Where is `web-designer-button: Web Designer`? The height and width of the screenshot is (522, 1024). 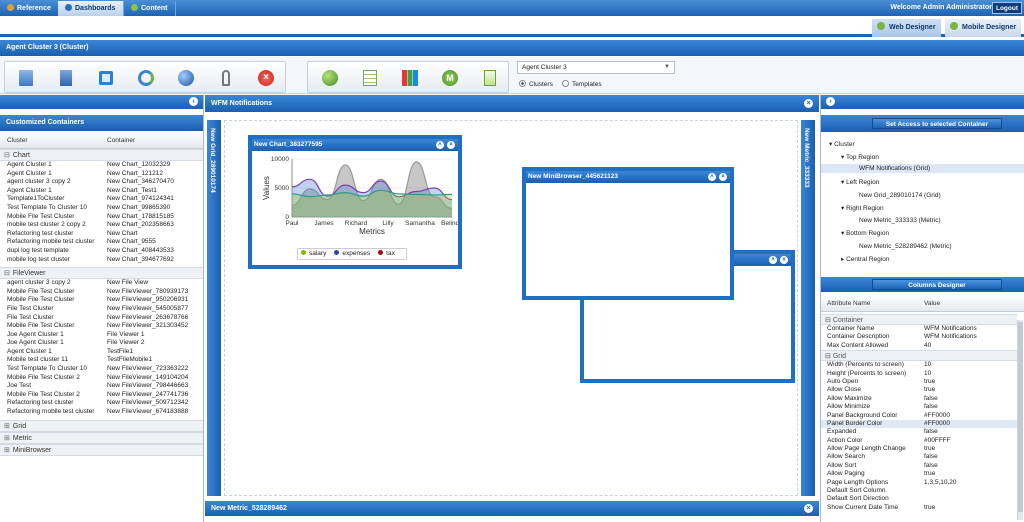
web-designer-button: Web Designer is located at coordinates (906, 28).